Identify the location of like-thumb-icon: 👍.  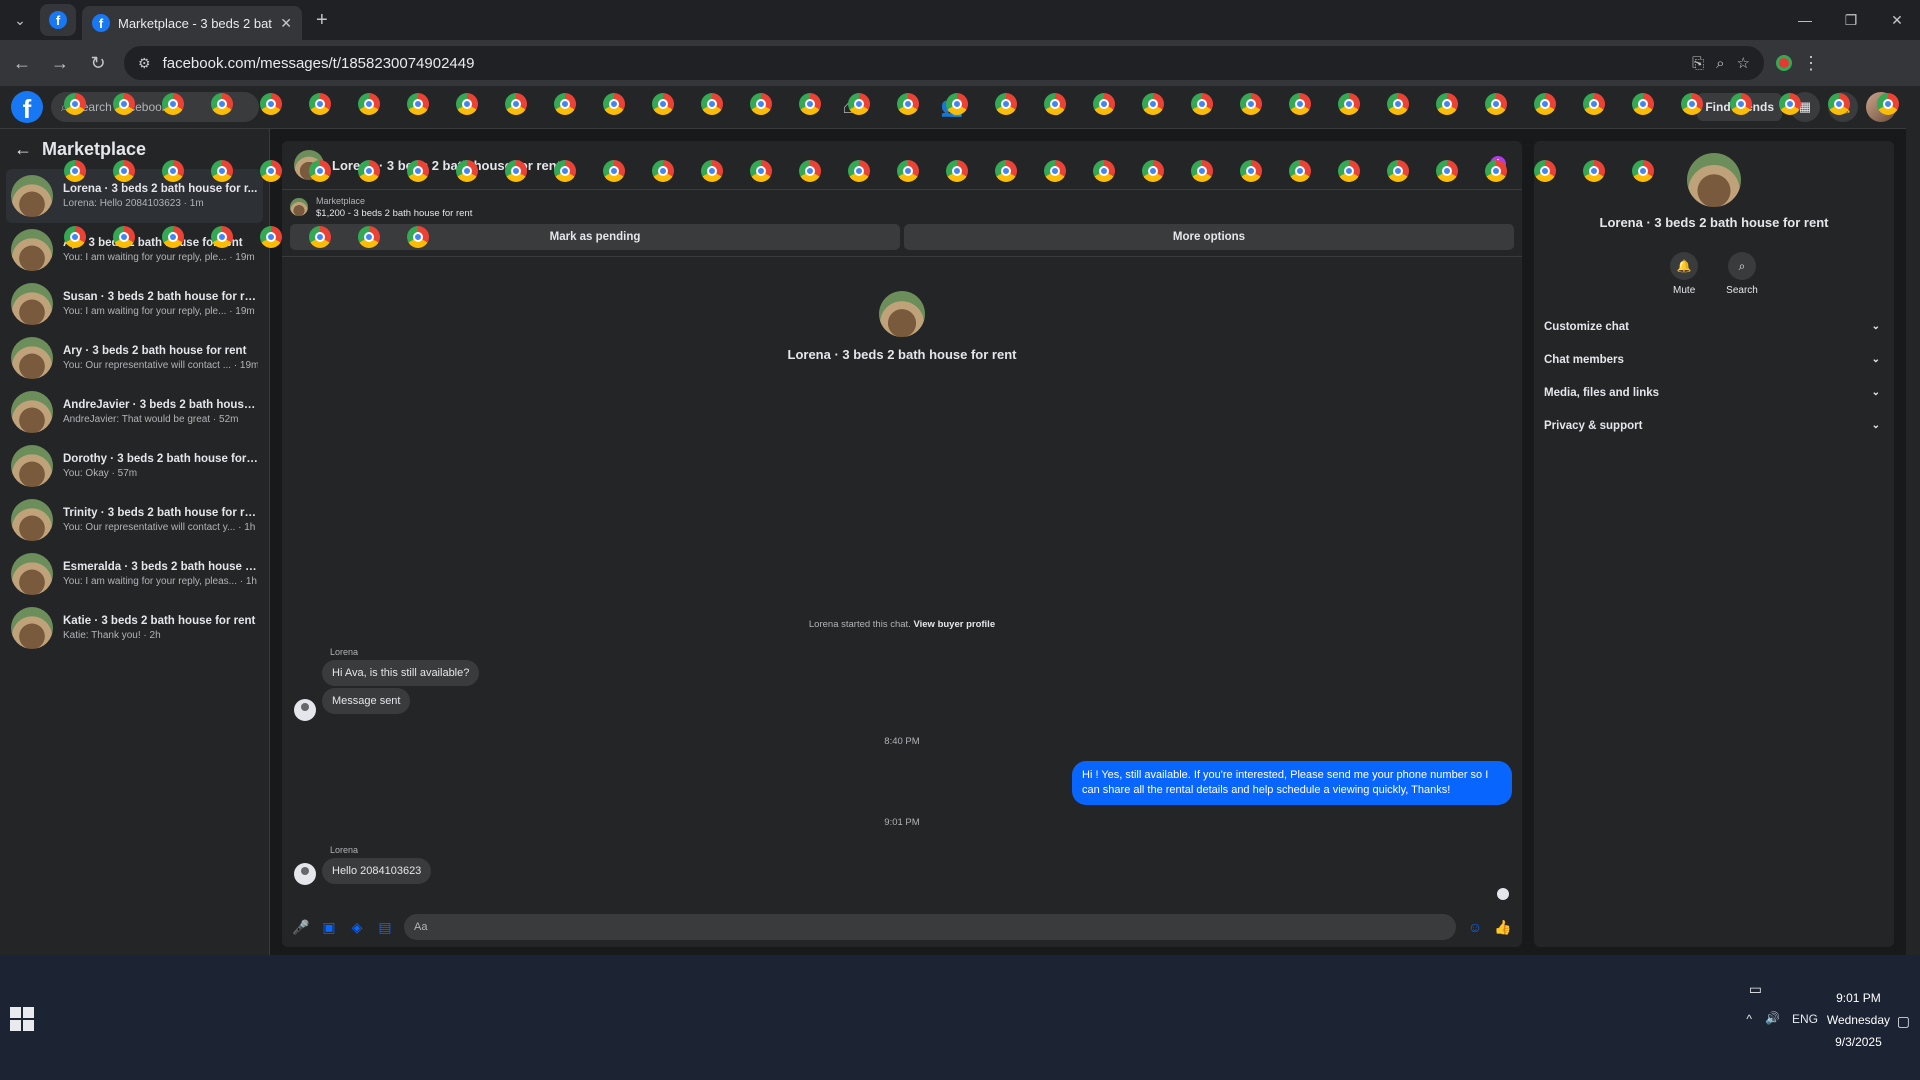
(1503, 927).